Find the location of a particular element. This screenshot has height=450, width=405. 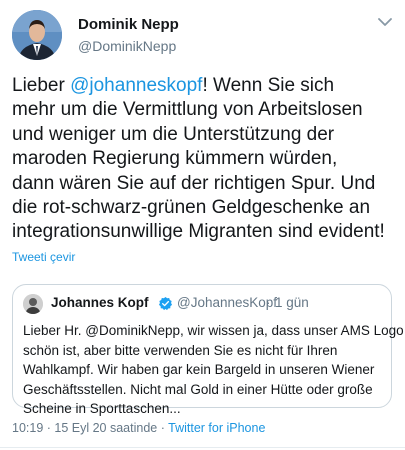

divider is located at coordinates (202, 447).